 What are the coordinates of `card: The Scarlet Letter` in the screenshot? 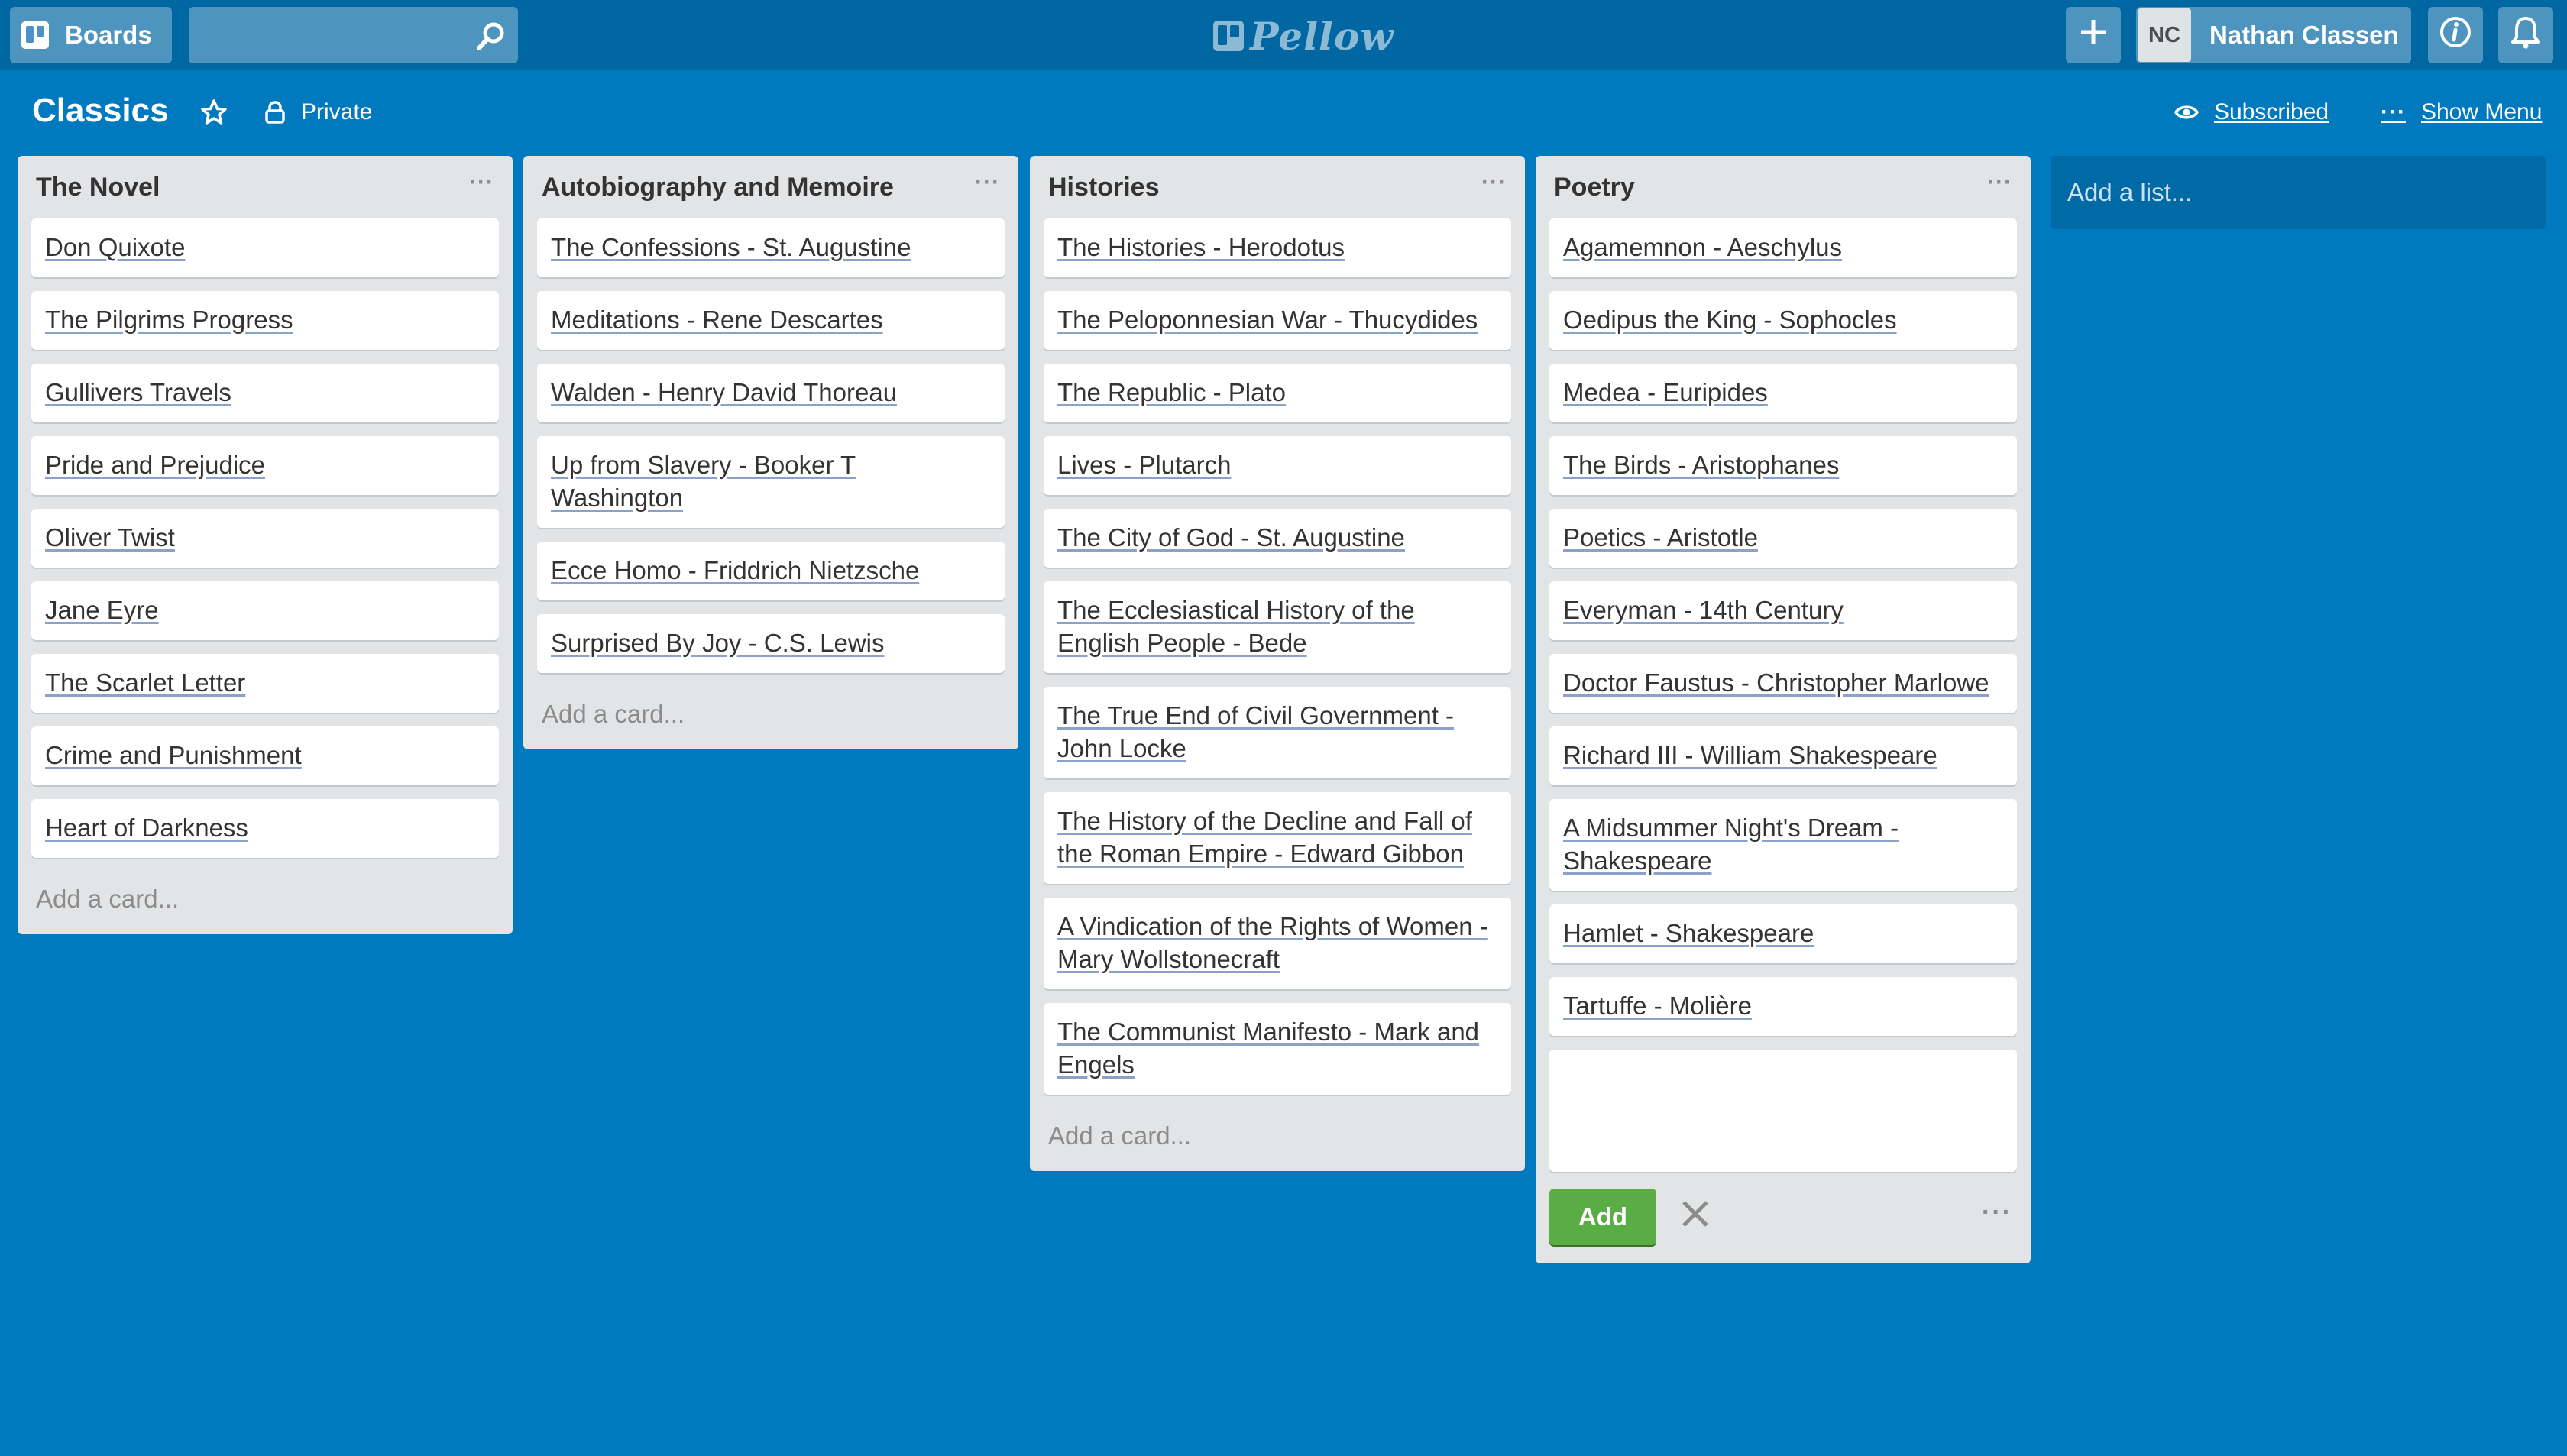 It's located at (265, 684).